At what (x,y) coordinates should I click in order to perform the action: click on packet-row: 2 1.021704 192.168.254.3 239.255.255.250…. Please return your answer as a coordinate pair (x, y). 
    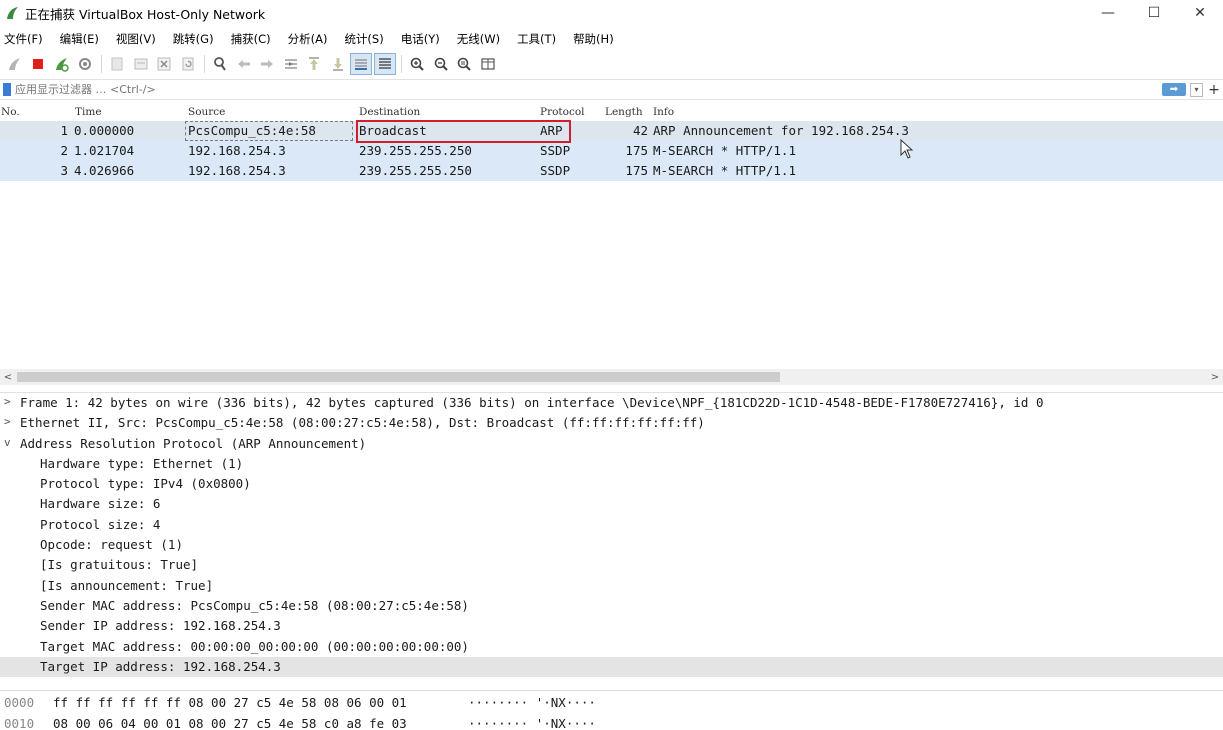
    Looking at the image, I should click on (611, 151).